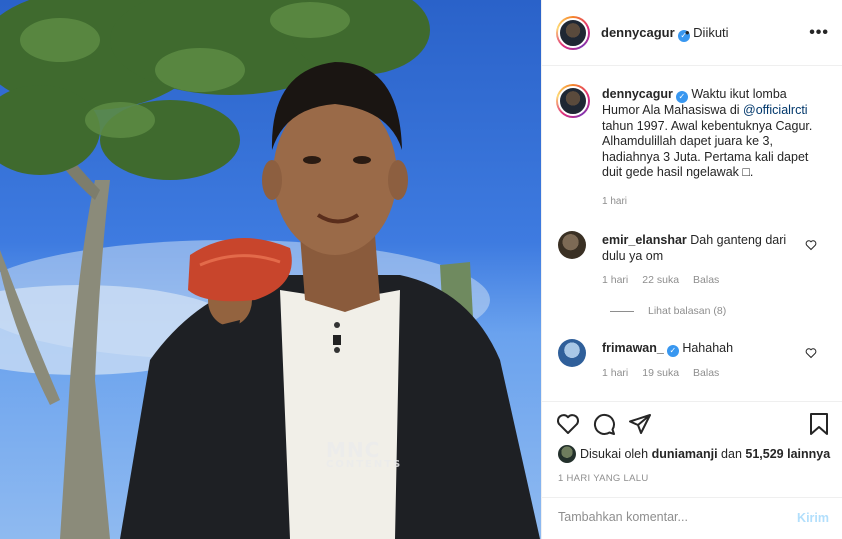  I want to click on comment-meta: 1 hari 22 suka Balas, so click(667, 280).